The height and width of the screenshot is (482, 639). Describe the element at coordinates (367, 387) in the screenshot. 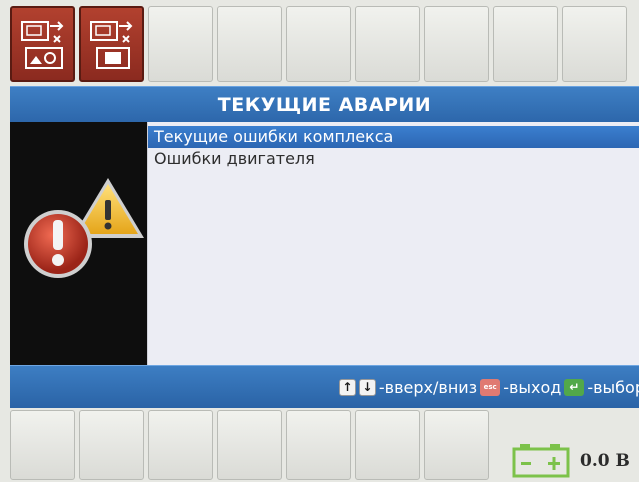

I see `arrow-down-key-icon: ↓` at that location.